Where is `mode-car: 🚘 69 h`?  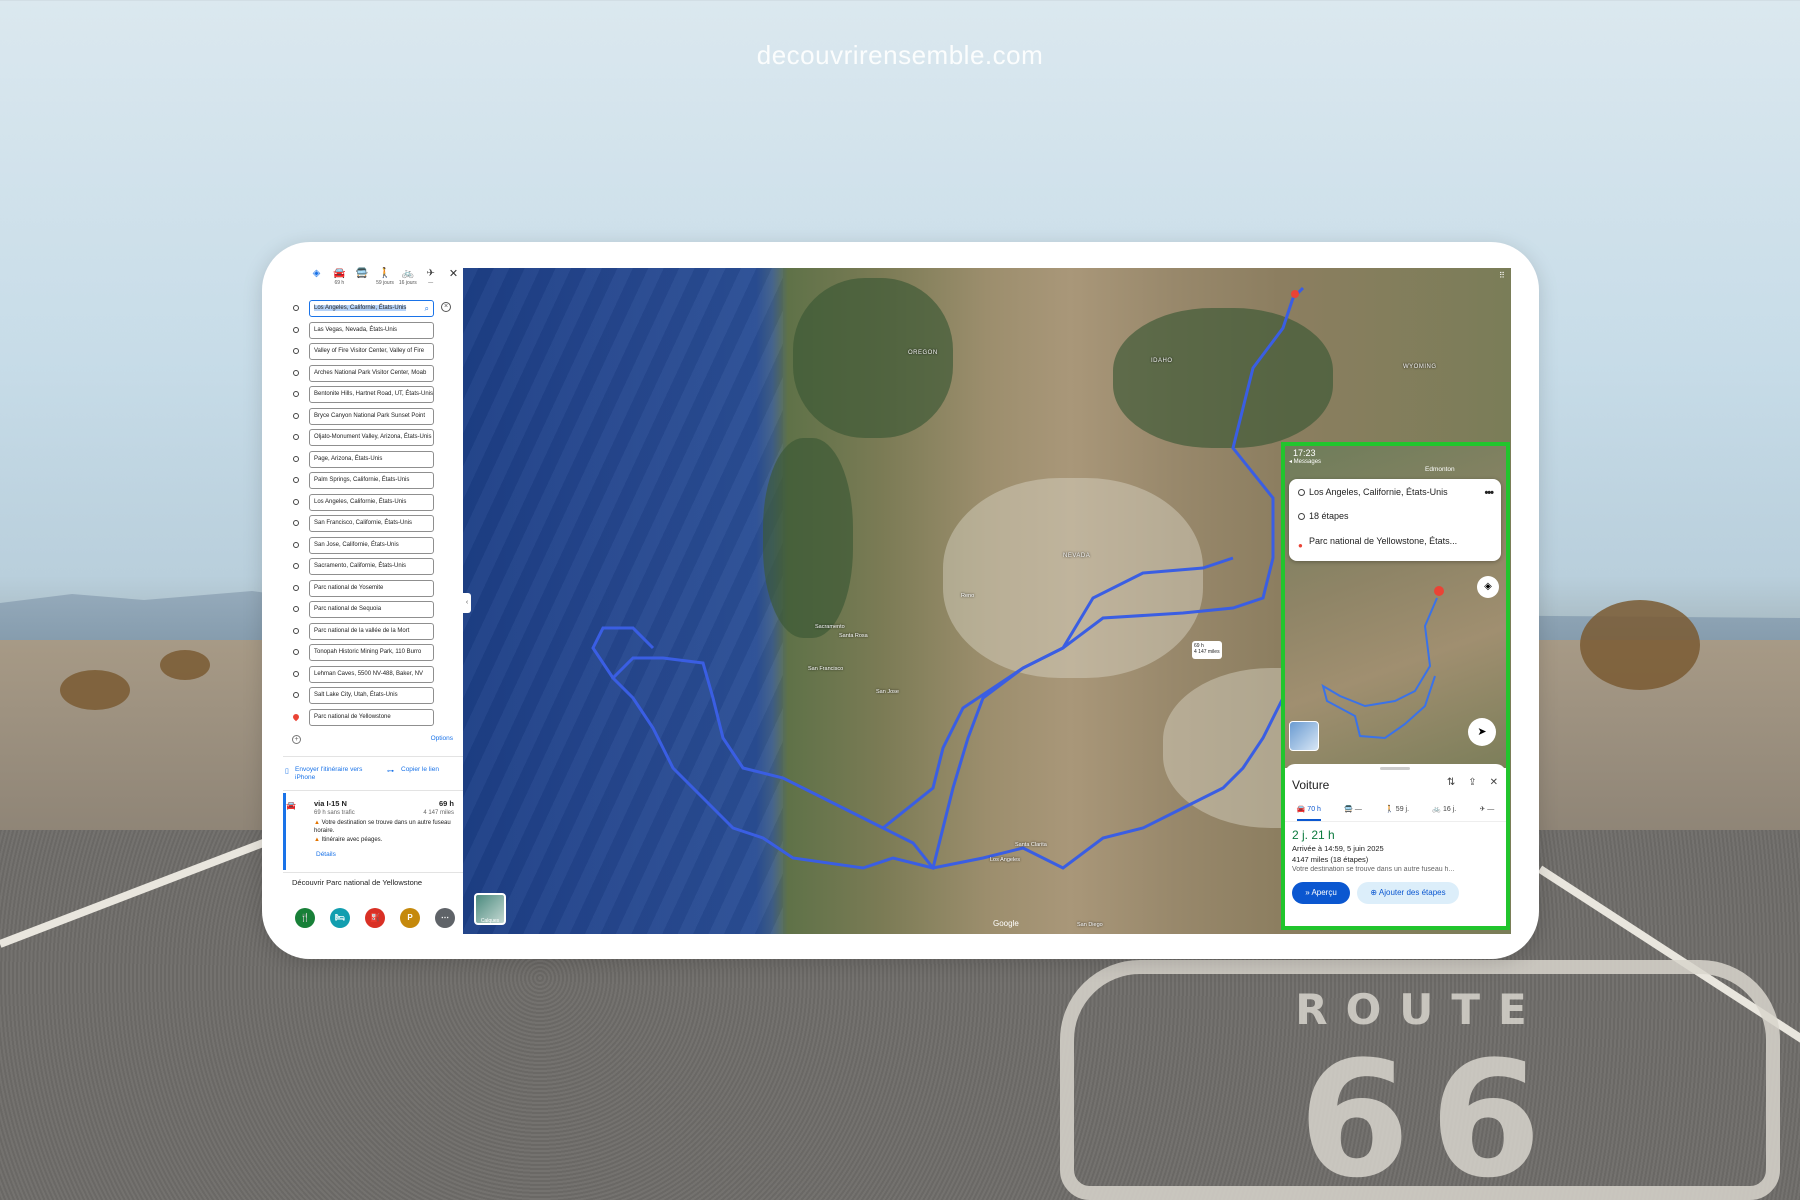 mode-car: 🚘 69 h is located at coordinates (339, 280).